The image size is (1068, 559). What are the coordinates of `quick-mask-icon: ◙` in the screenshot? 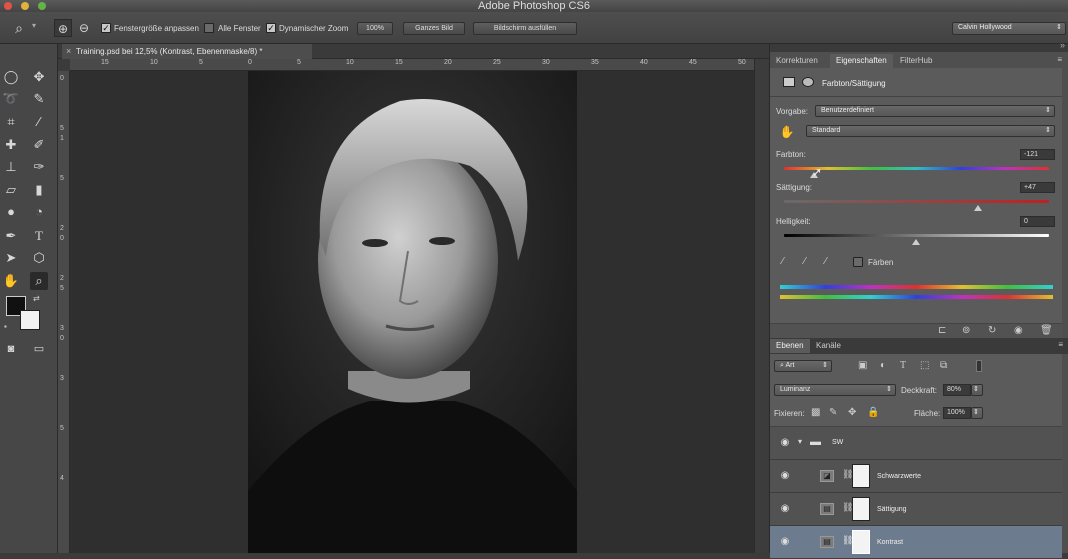 It's located at (11, 349).